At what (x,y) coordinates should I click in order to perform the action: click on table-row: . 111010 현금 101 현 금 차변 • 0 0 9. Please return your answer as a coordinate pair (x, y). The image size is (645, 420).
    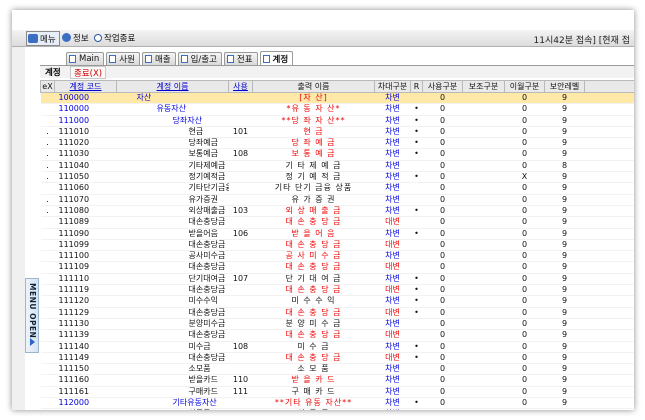
    Looking at the image, I should click on (337, 132).